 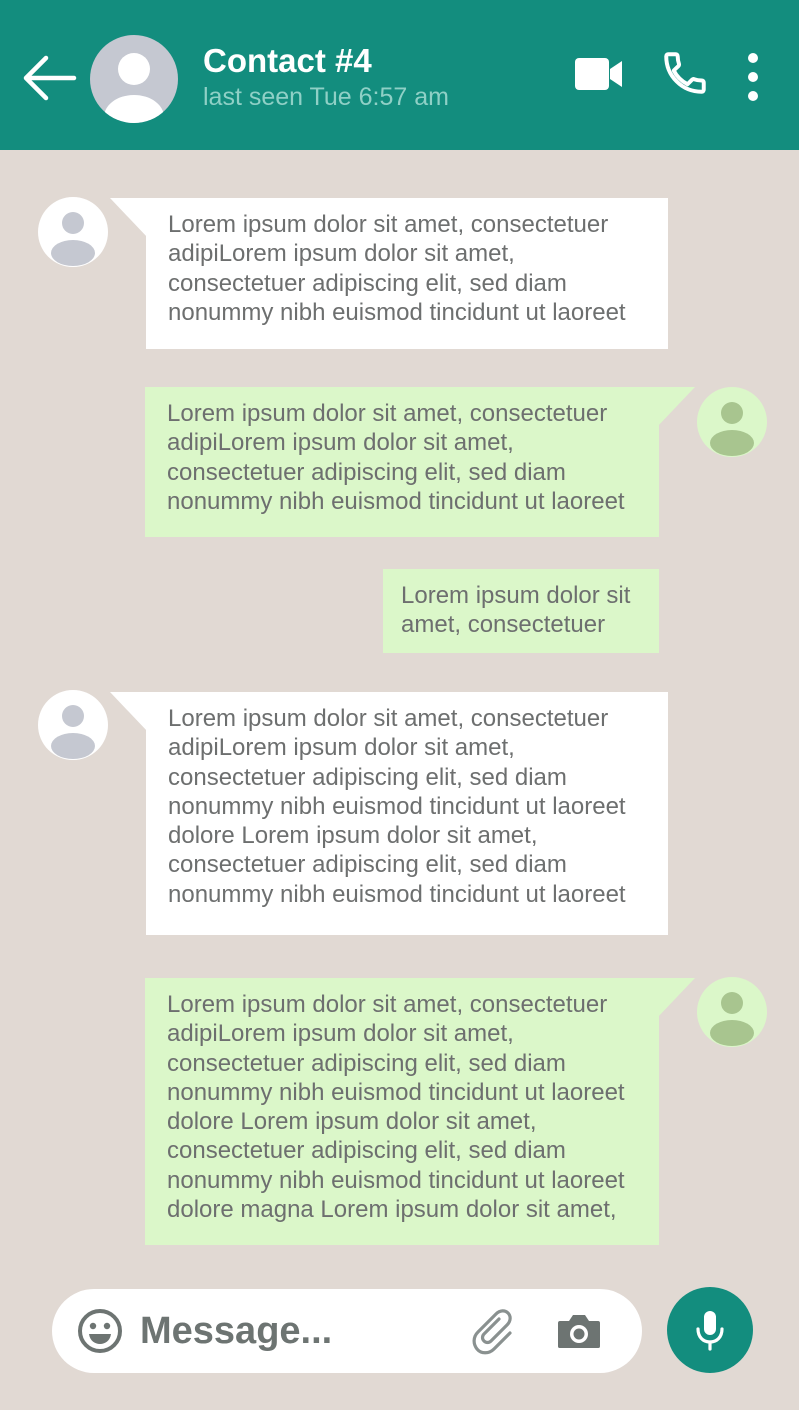 I want to click on video-call-button, so click(x=599, y=74).